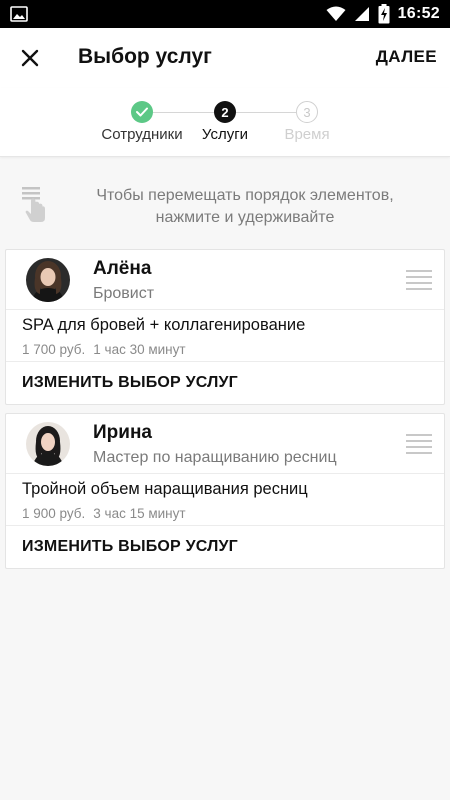  Describe the element at coordinates (418, 13) in the screenshot. I see `status-time: 16:52` at that location.